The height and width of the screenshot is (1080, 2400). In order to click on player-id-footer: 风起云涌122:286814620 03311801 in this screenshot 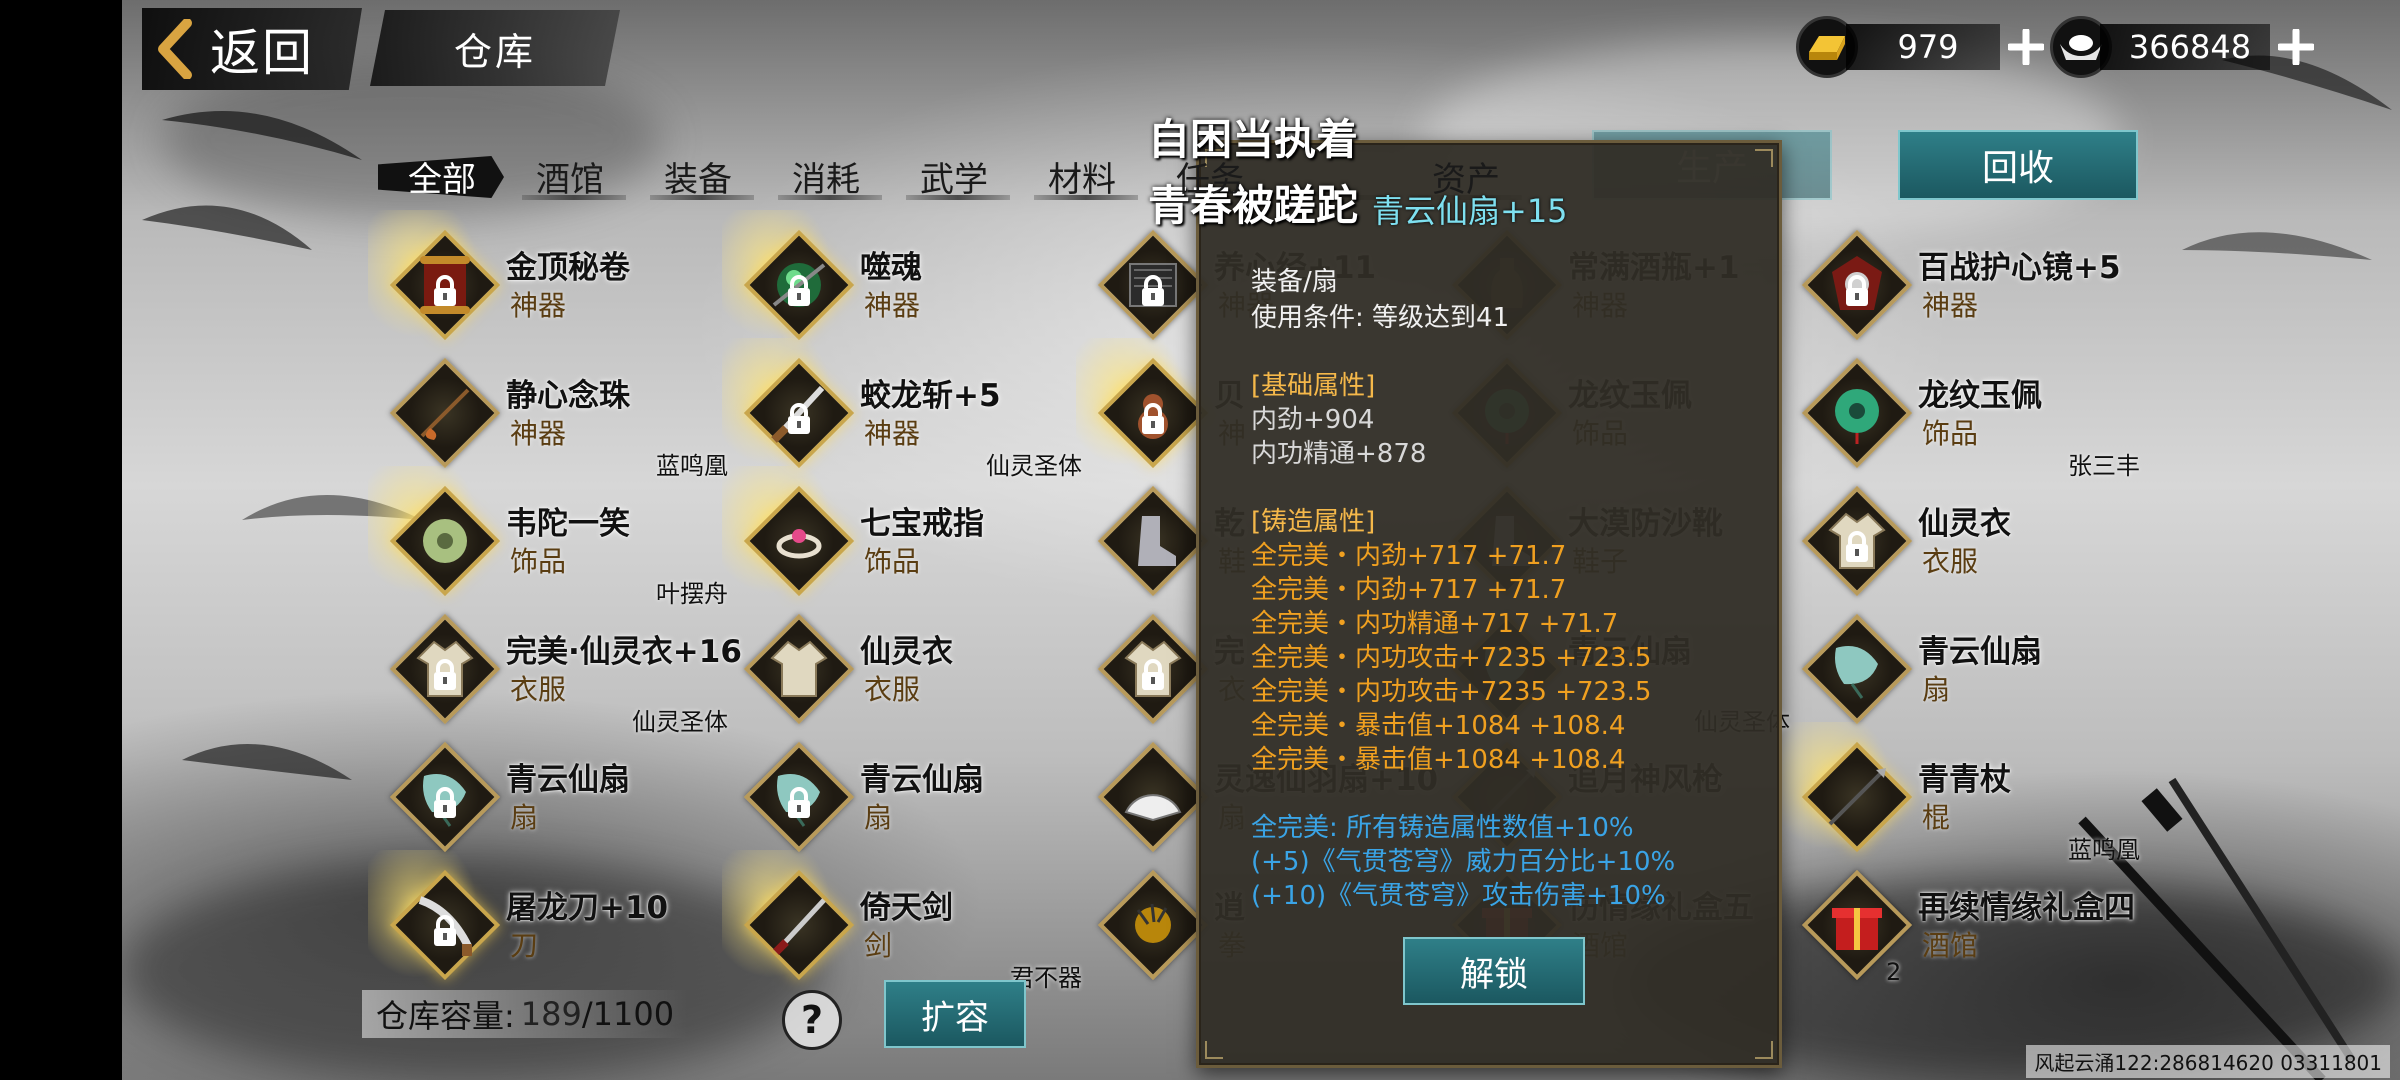, I will do `click(2208, 1061)`.